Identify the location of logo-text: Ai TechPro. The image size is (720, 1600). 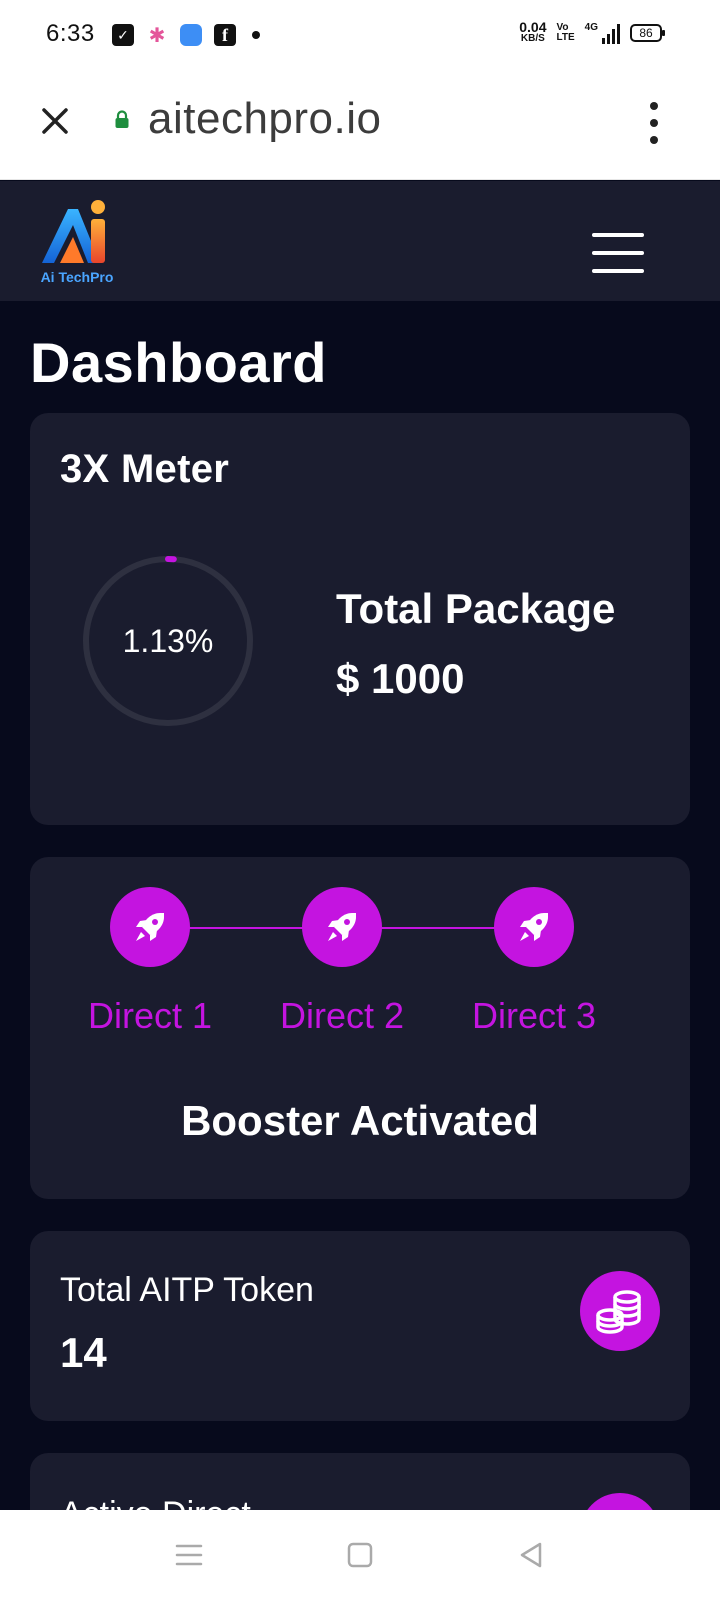
(77, 277).